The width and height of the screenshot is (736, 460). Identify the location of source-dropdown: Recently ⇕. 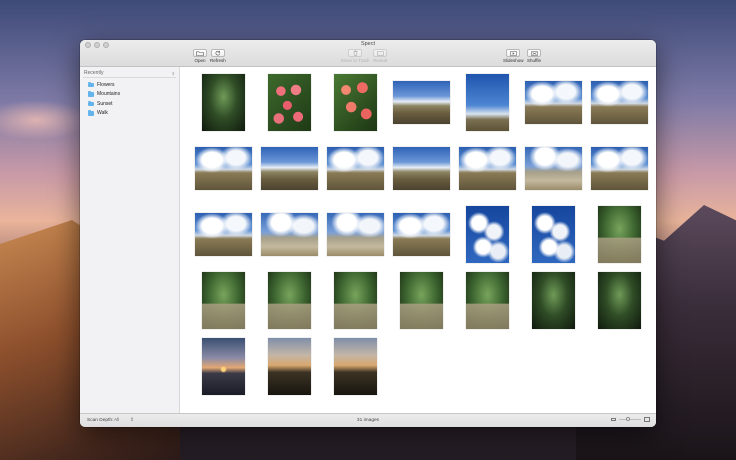
(129, 73).